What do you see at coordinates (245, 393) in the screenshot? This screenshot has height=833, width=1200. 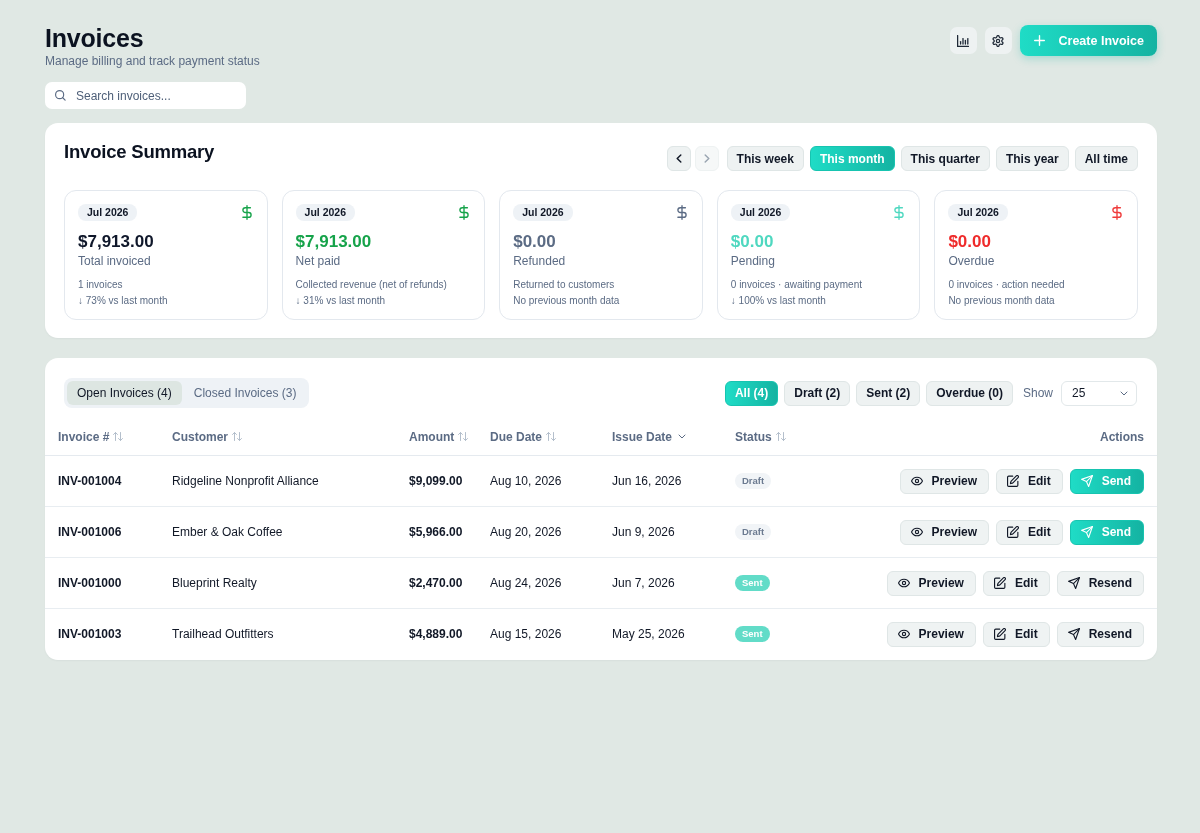 I see `tab: Closed Invoices (3)` at bounding box center [245, 393].